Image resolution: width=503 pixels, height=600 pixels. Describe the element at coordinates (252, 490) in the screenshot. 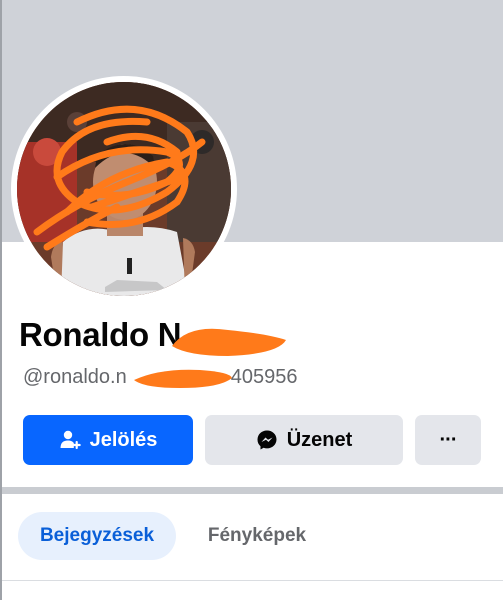

I see `section-divider` at that location.